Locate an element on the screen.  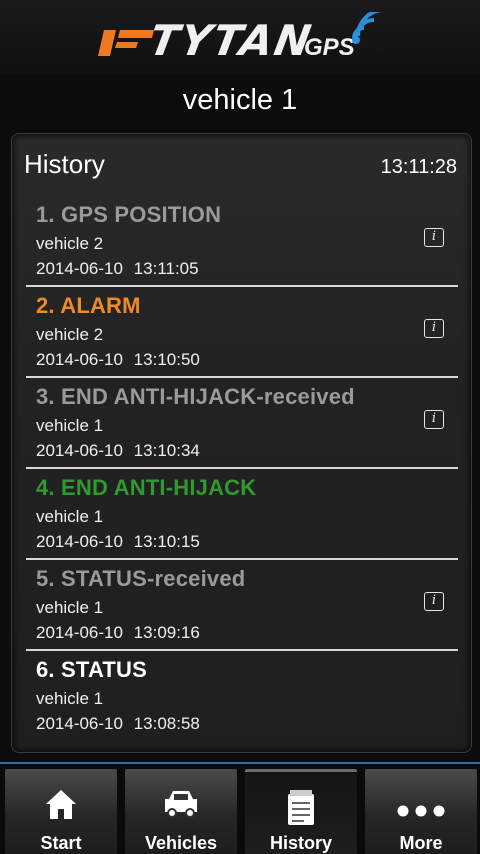
tab-vehicles: Vehicles is located at coordinates (181, 811).